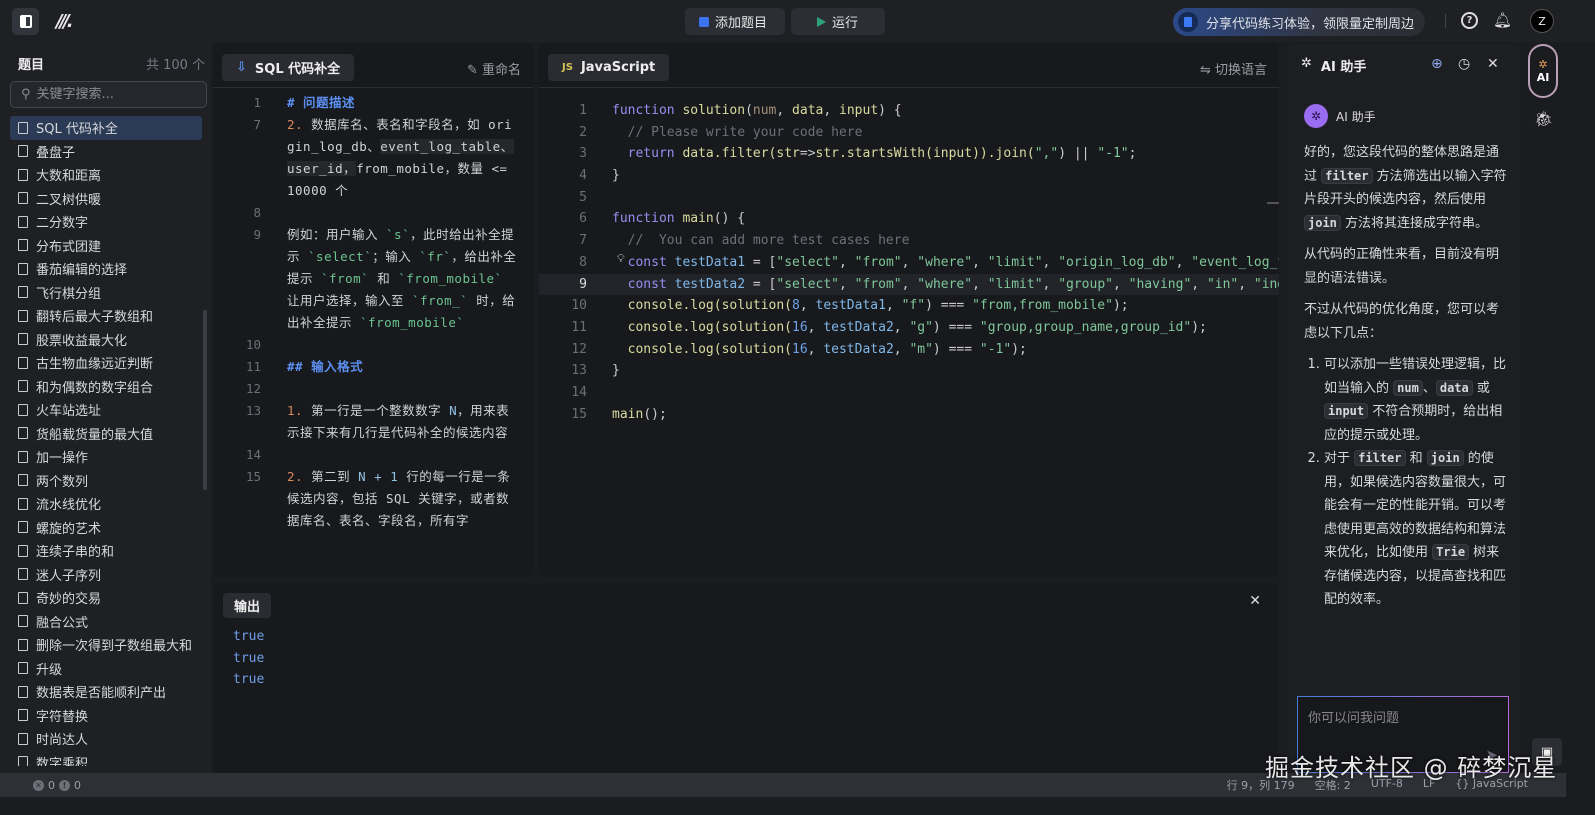  I want to click on token: 从代码的正确性来看，目前没有明显的语法错误。, so click(1402, 266).